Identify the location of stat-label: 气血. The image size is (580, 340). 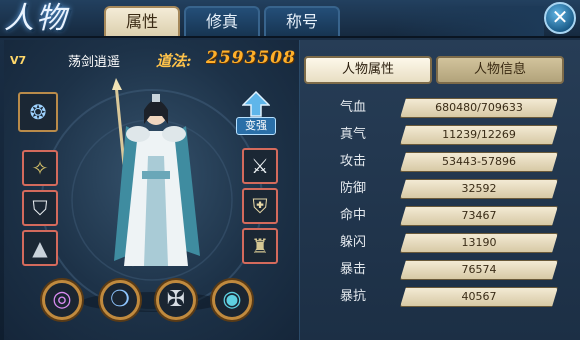
(353, 107).